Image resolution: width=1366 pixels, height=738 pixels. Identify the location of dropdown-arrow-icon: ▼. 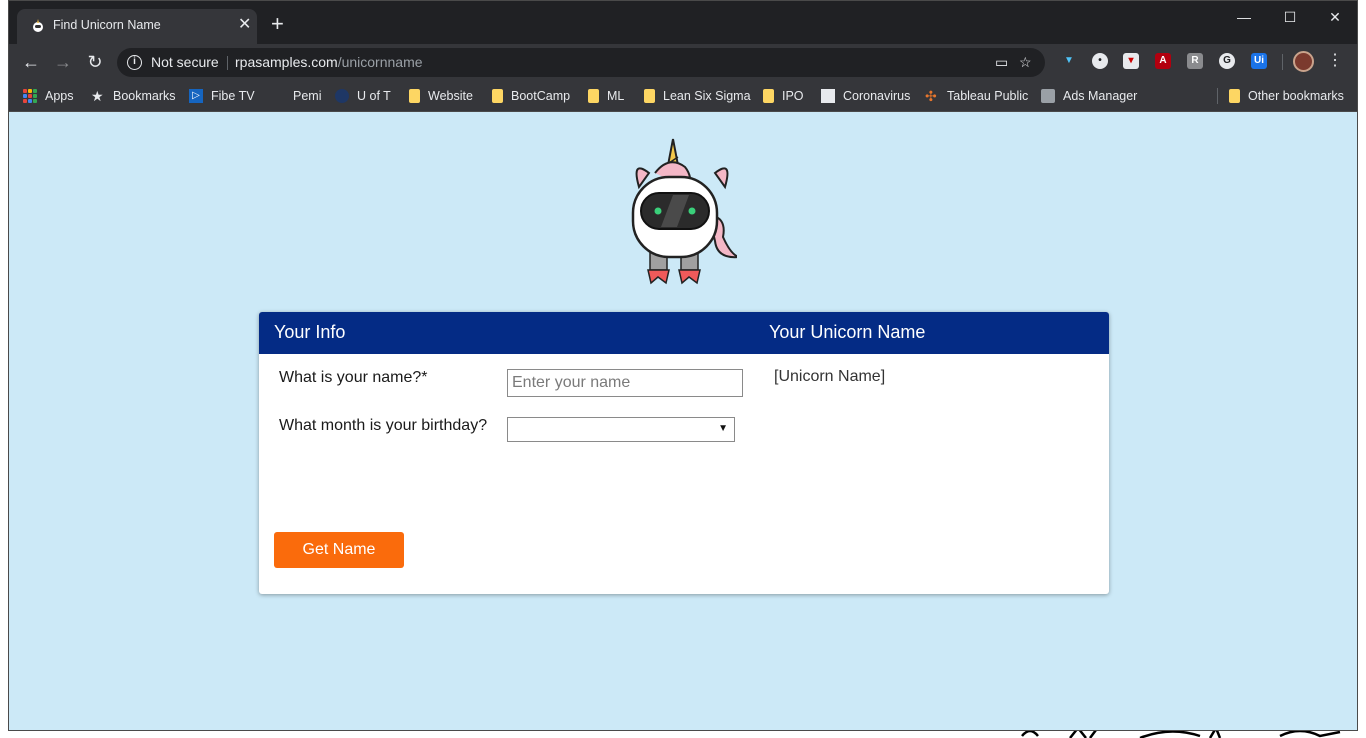
(723, 428).